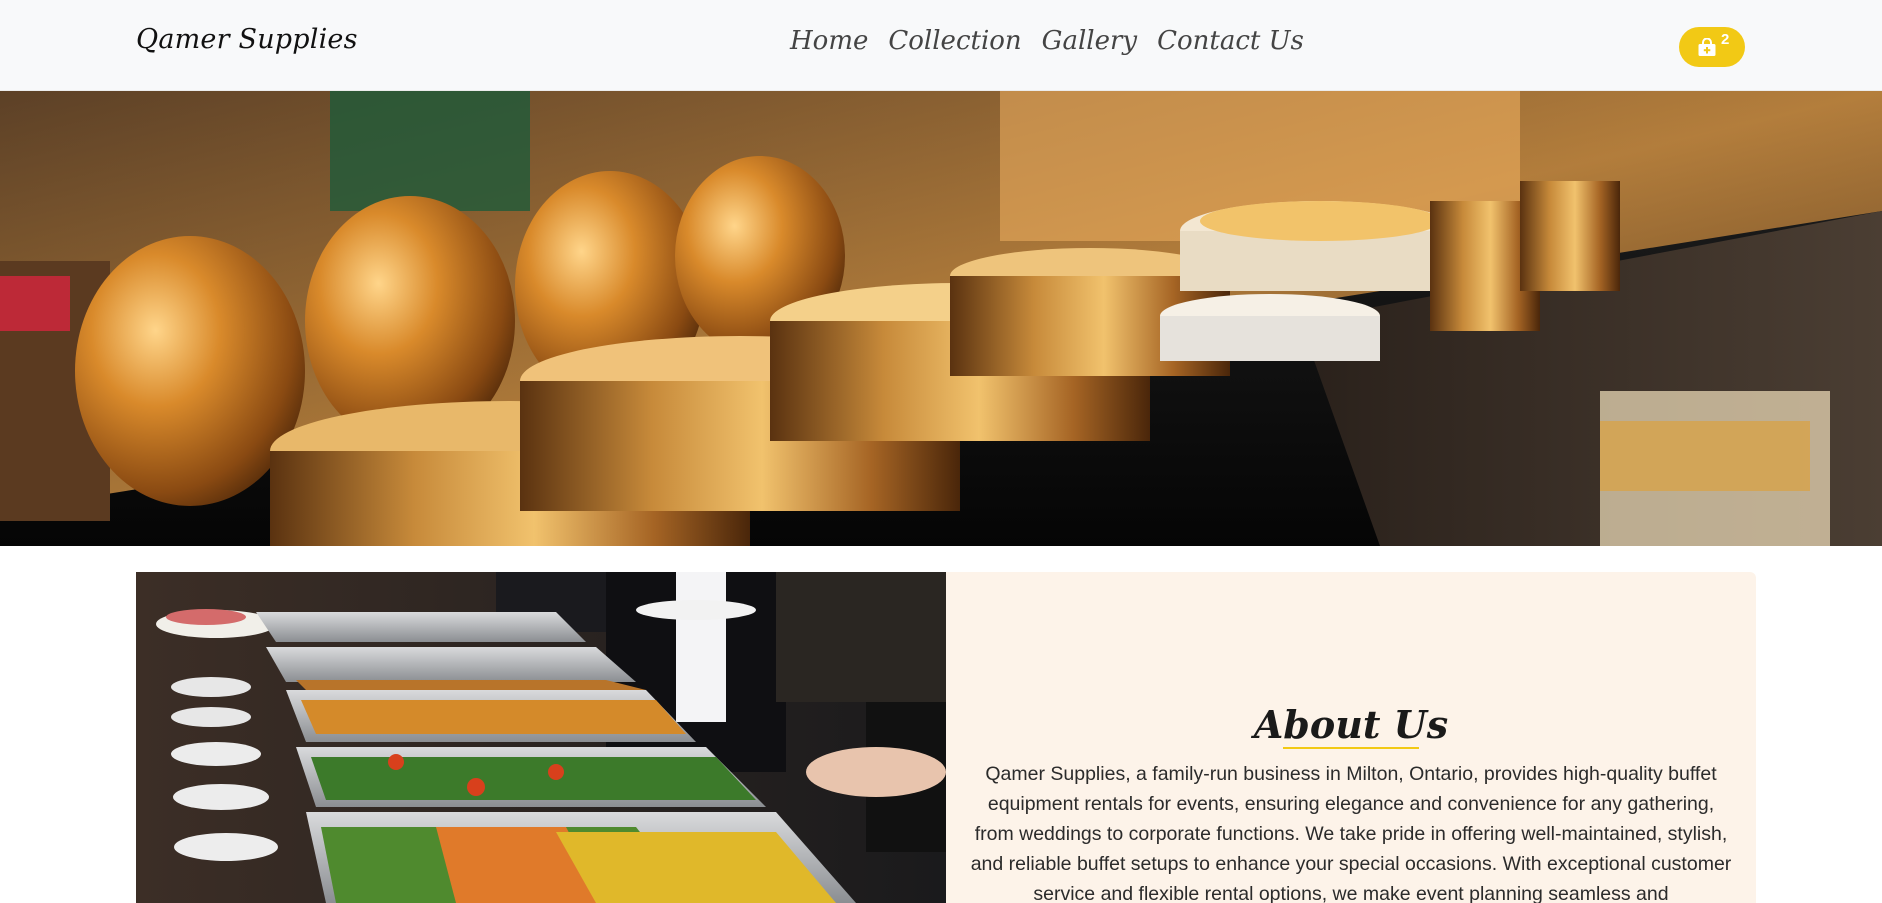  I want to click on main-nav: Home Collection Gallery Contact Us, so click(1047, 41).